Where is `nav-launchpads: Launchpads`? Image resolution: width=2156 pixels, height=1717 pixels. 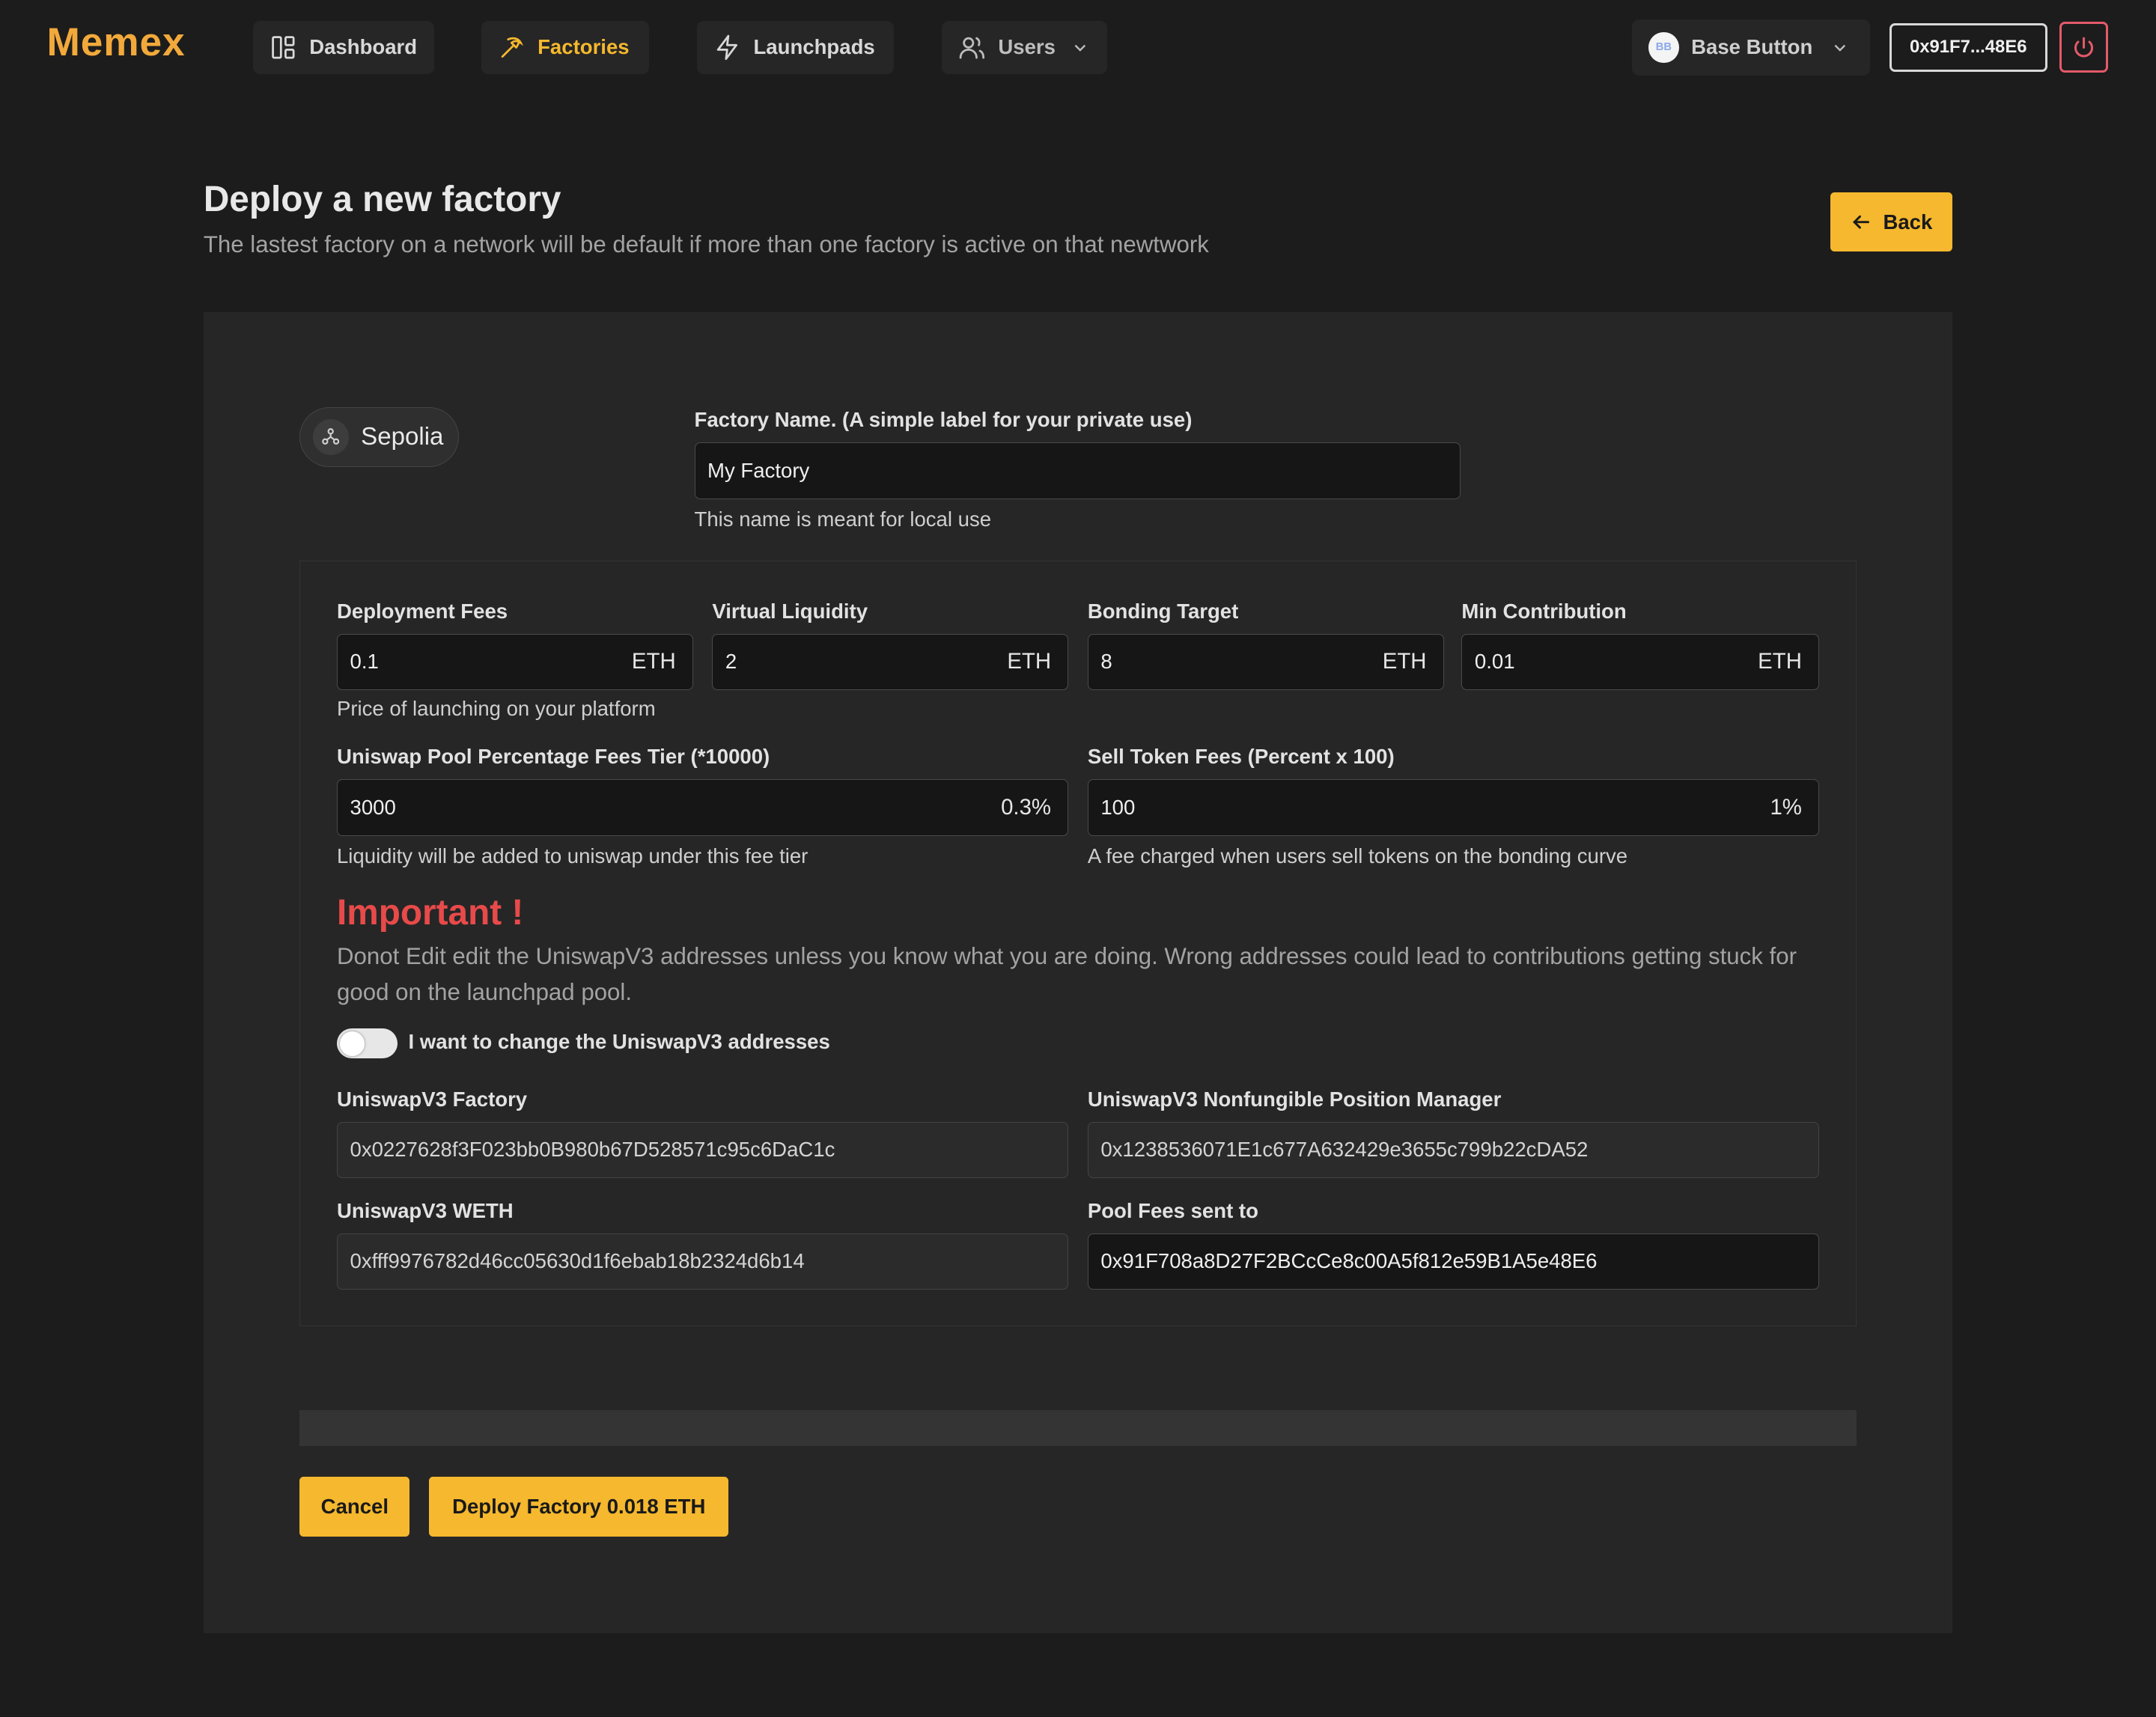 nav-launchpads: Launchpads is located at coordinates (795, 47).